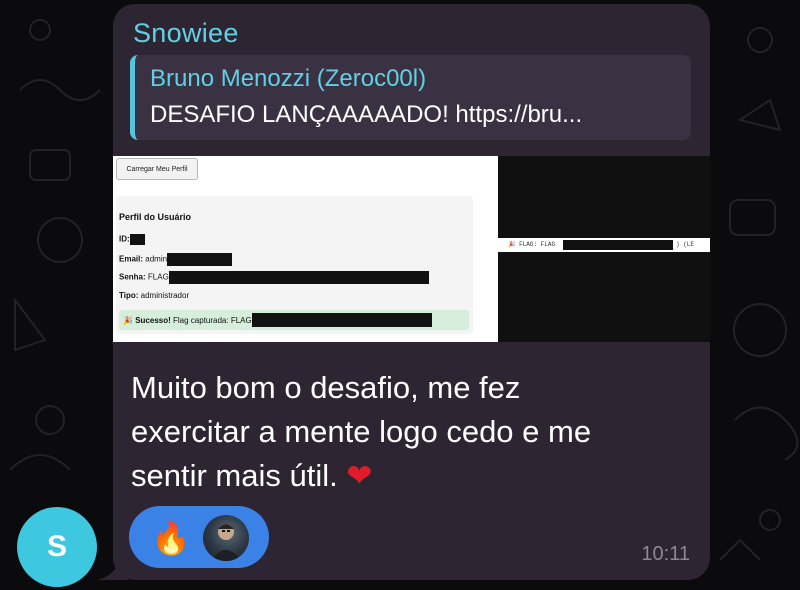 This screenshot has height=590, width=800. Describe the element at coordinates (171, 538) in the screenshot. I see `fire-icon: 🔥` at that location.